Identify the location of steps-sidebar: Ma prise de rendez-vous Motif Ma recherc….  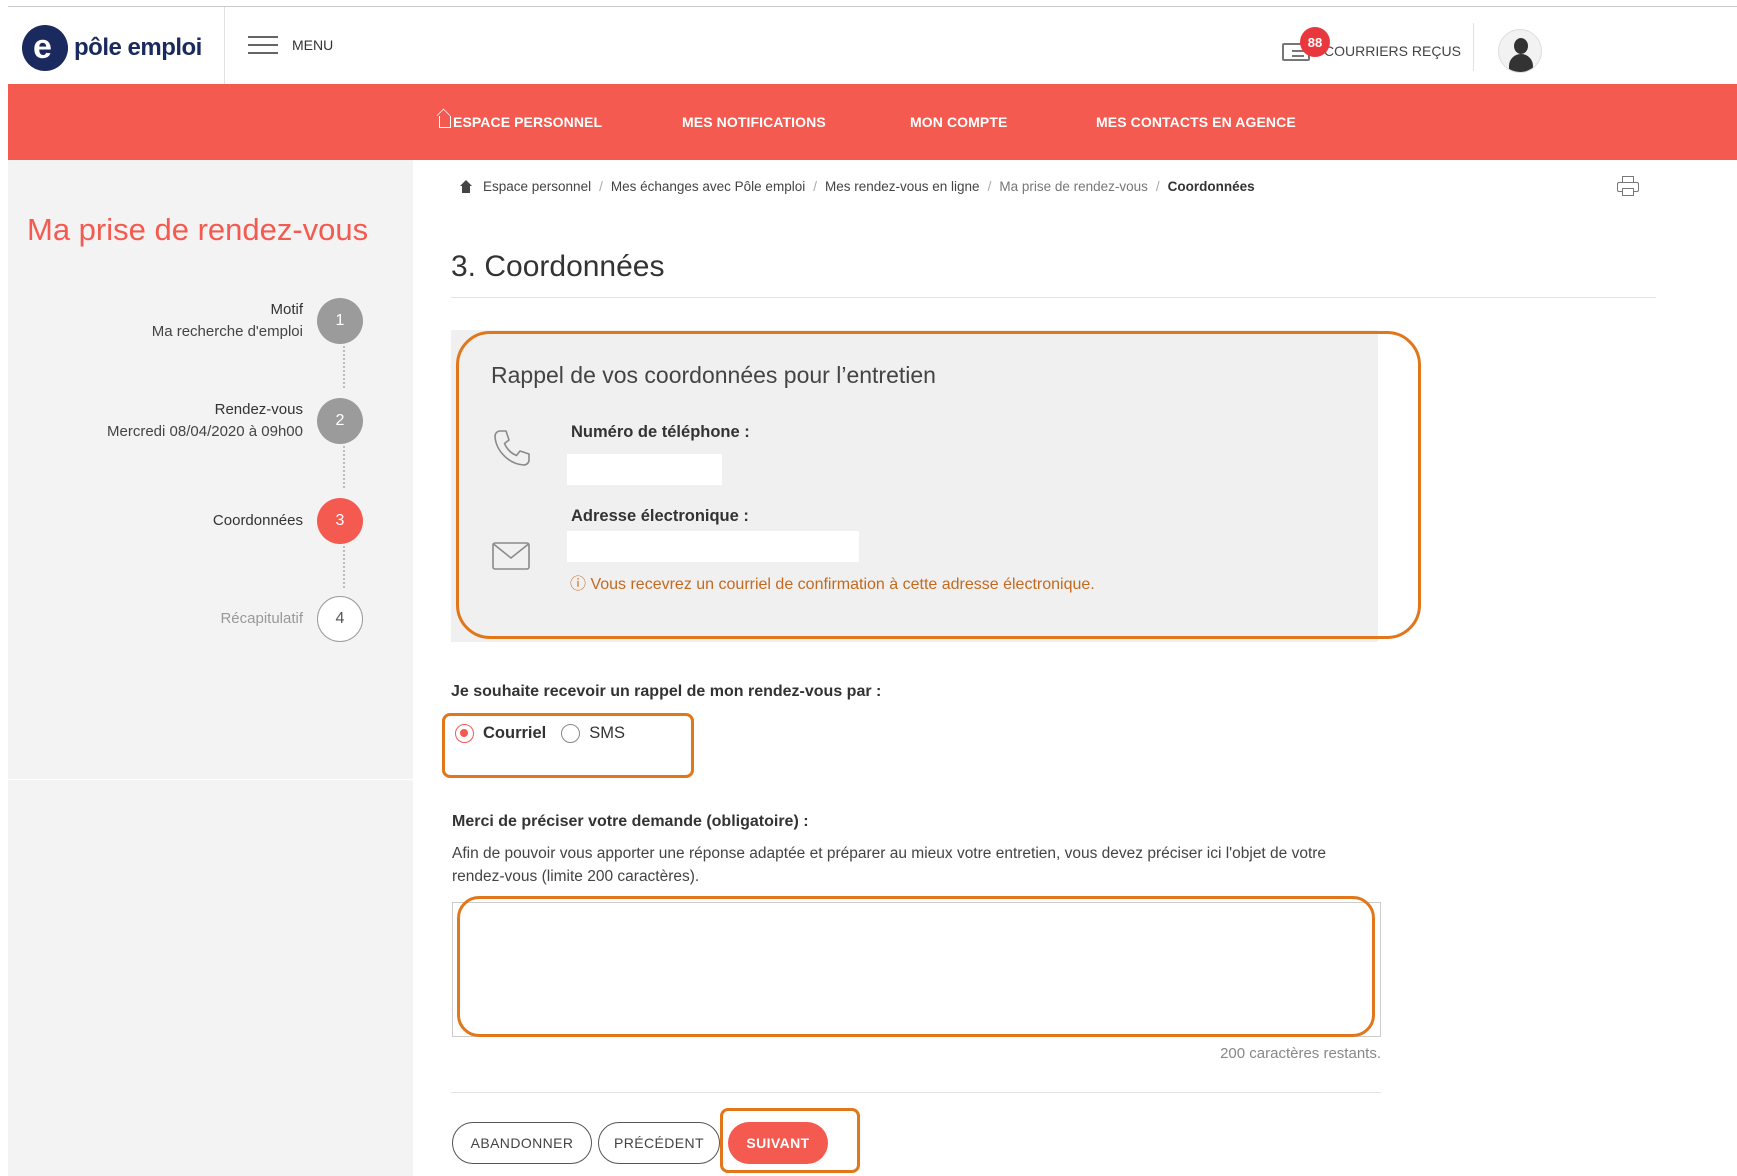
(210, 470).